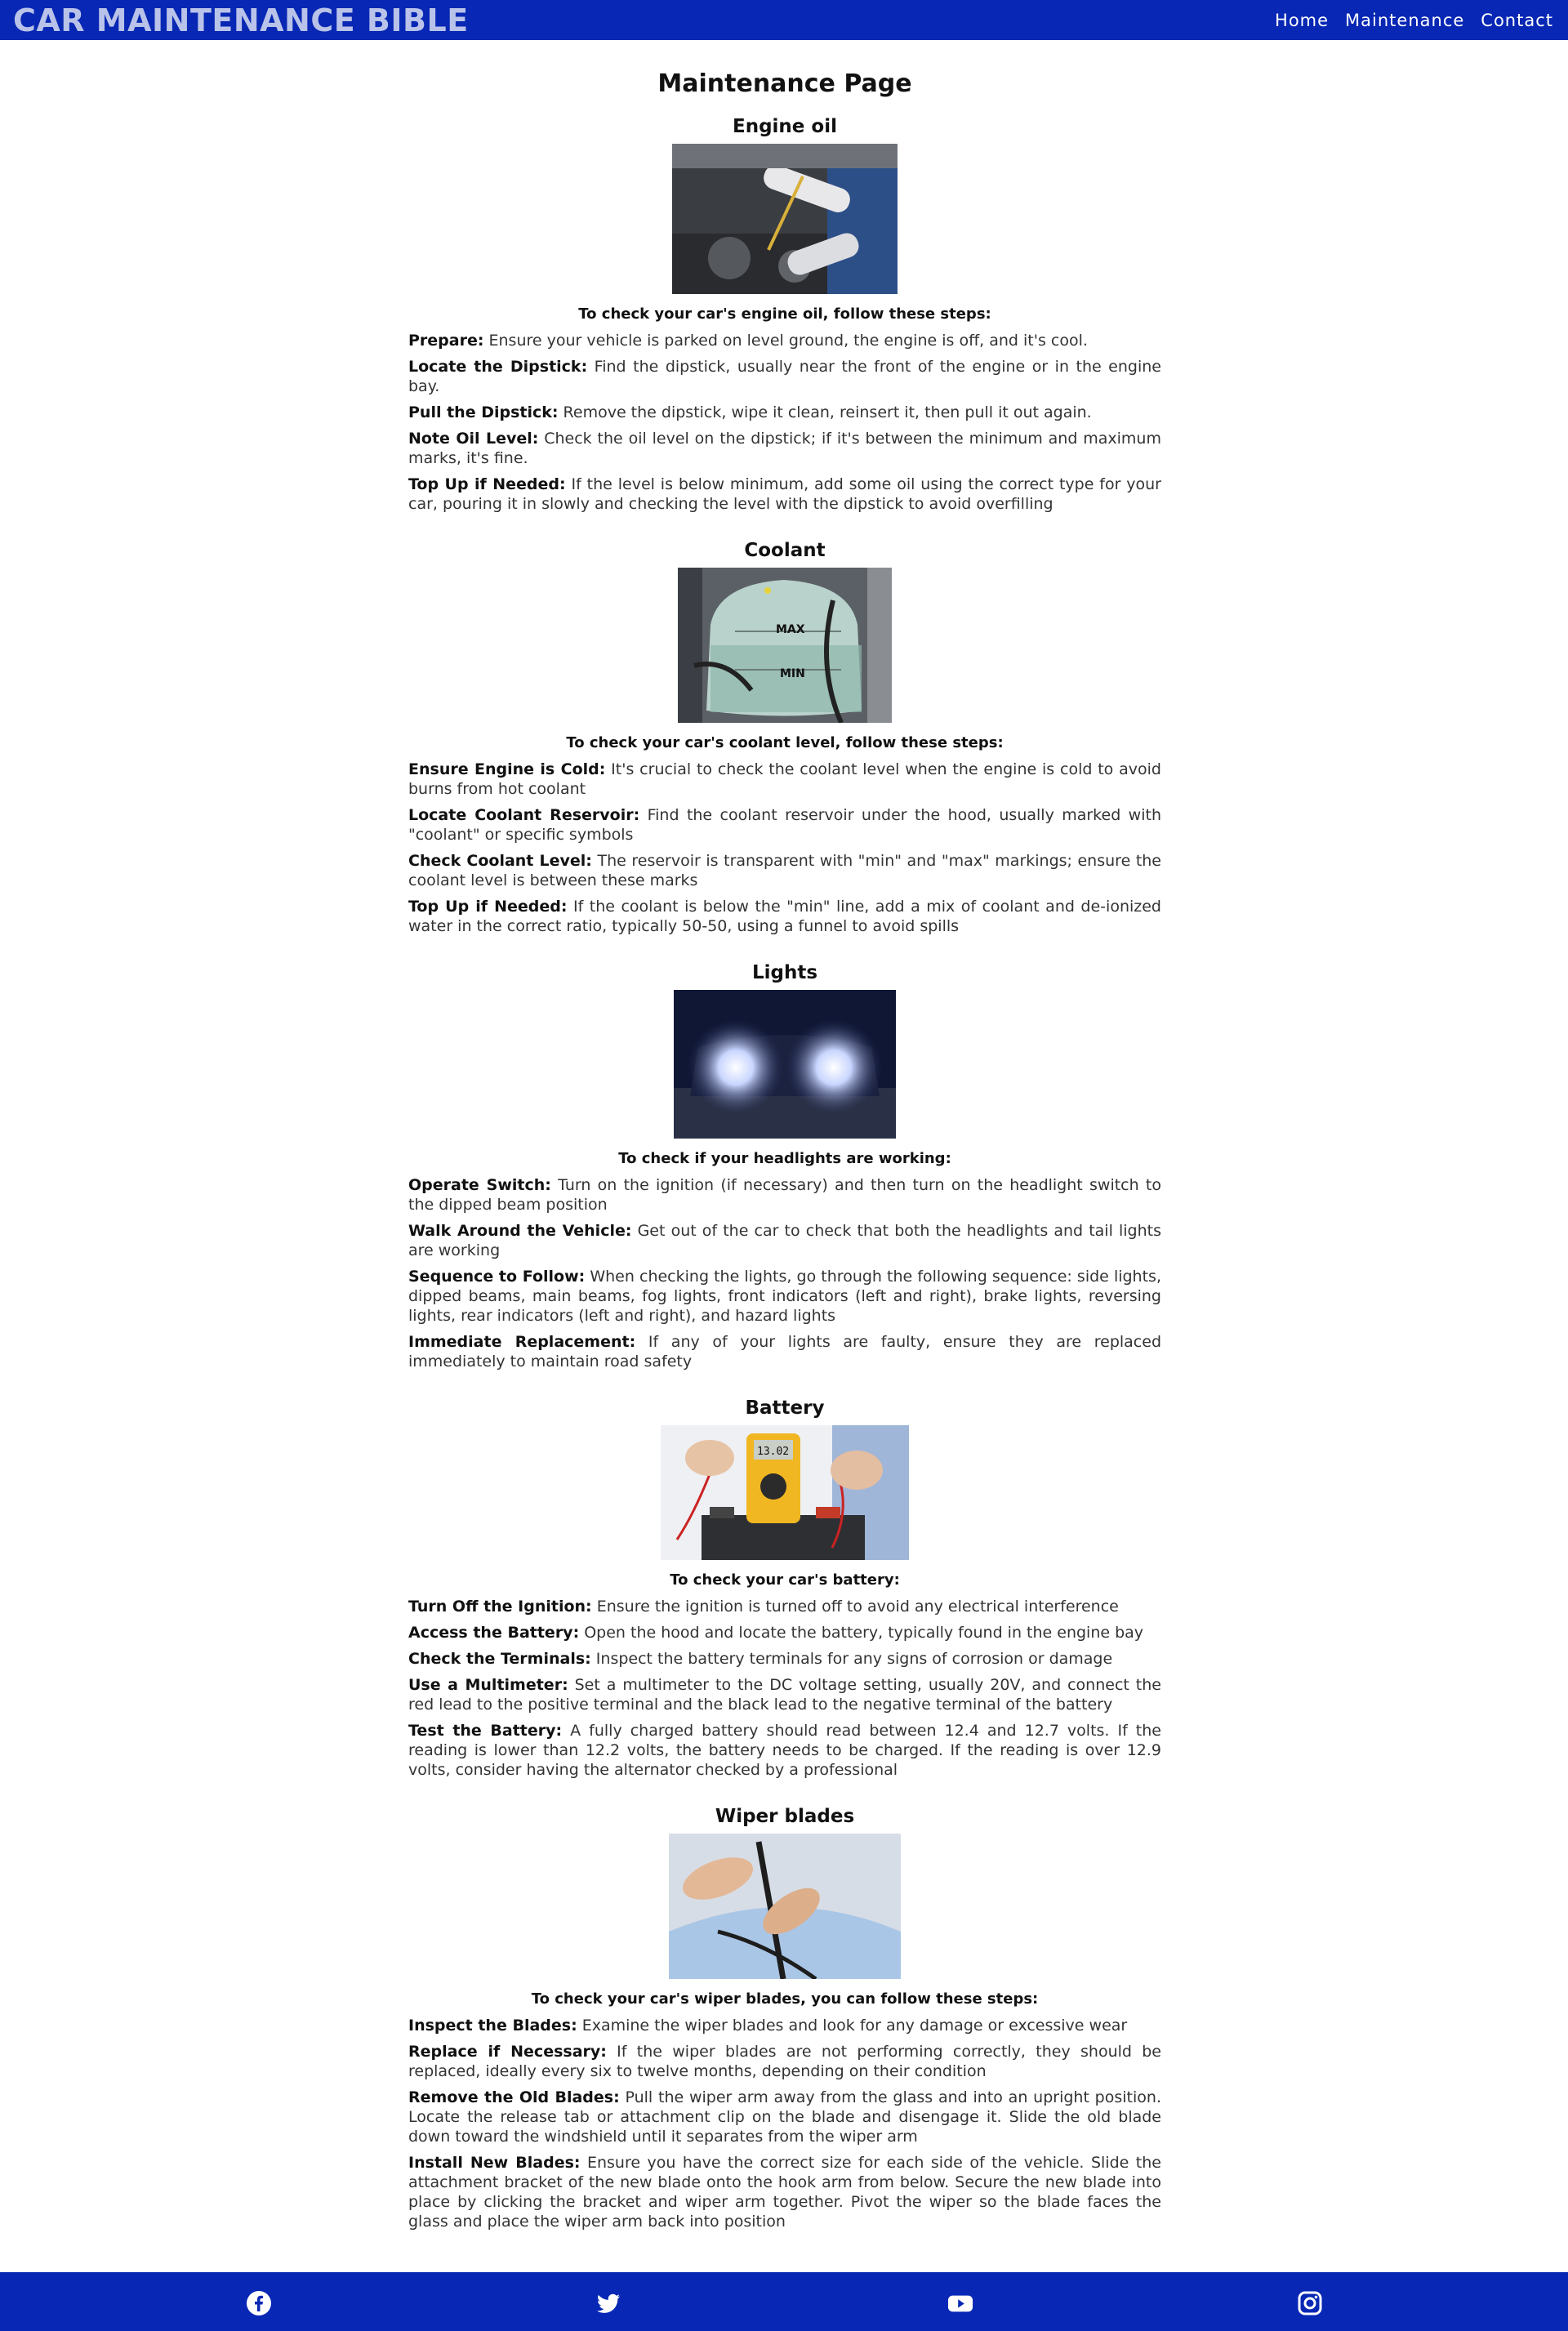  I want to click on section-title: Battery, so click(785, 1408).